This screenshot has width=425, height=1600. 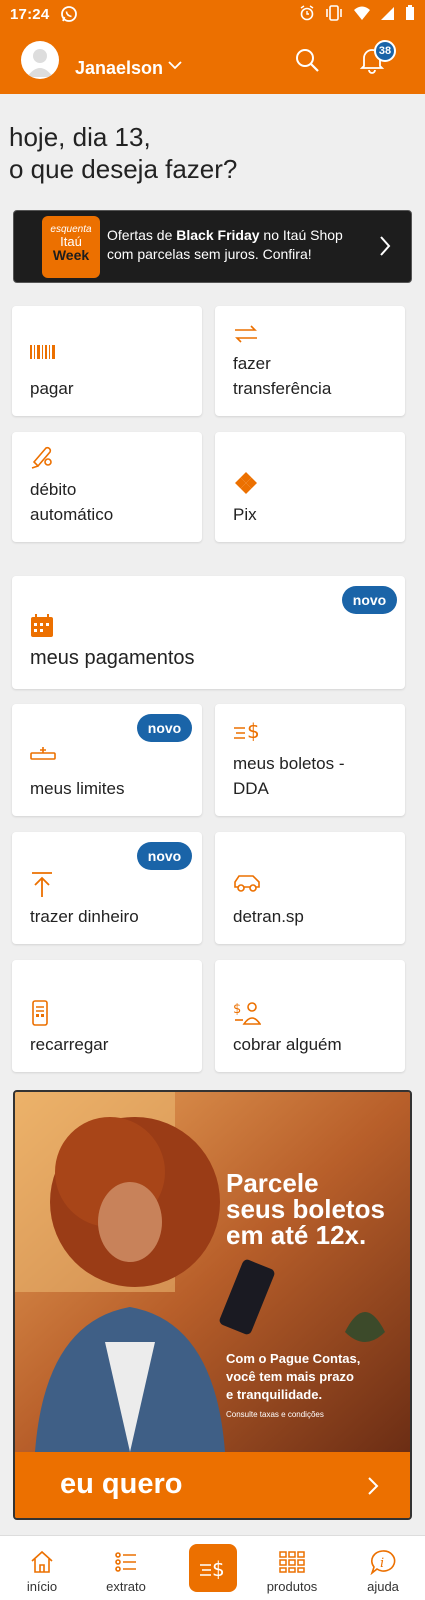 I want to click on nav-inicio: início, so click(x=42, y=1571).